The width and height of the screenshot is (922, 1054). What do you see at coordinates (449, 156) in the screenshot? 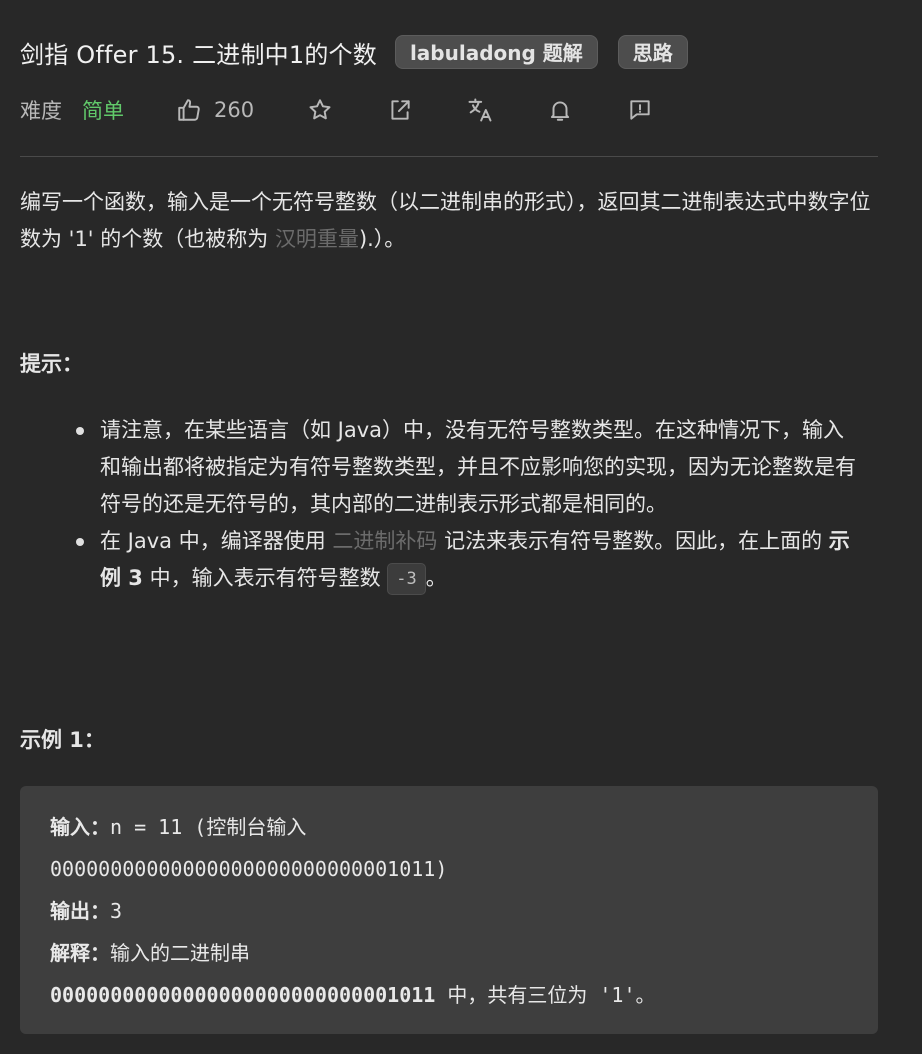
I see `divider` at bounding box center [449, 156].